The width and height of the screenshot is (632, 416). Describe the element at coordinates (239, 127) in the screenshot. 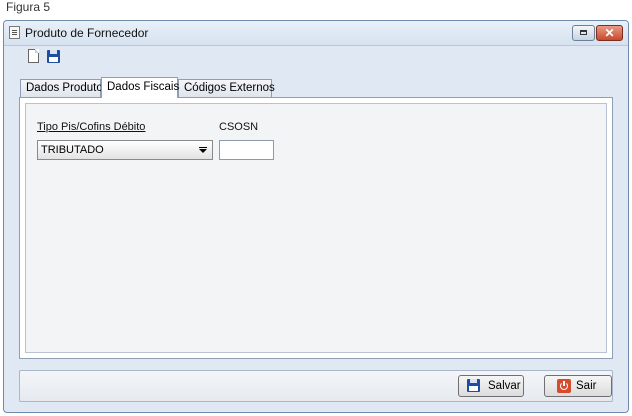

I see `csosn-label: CSOSN` at that location.